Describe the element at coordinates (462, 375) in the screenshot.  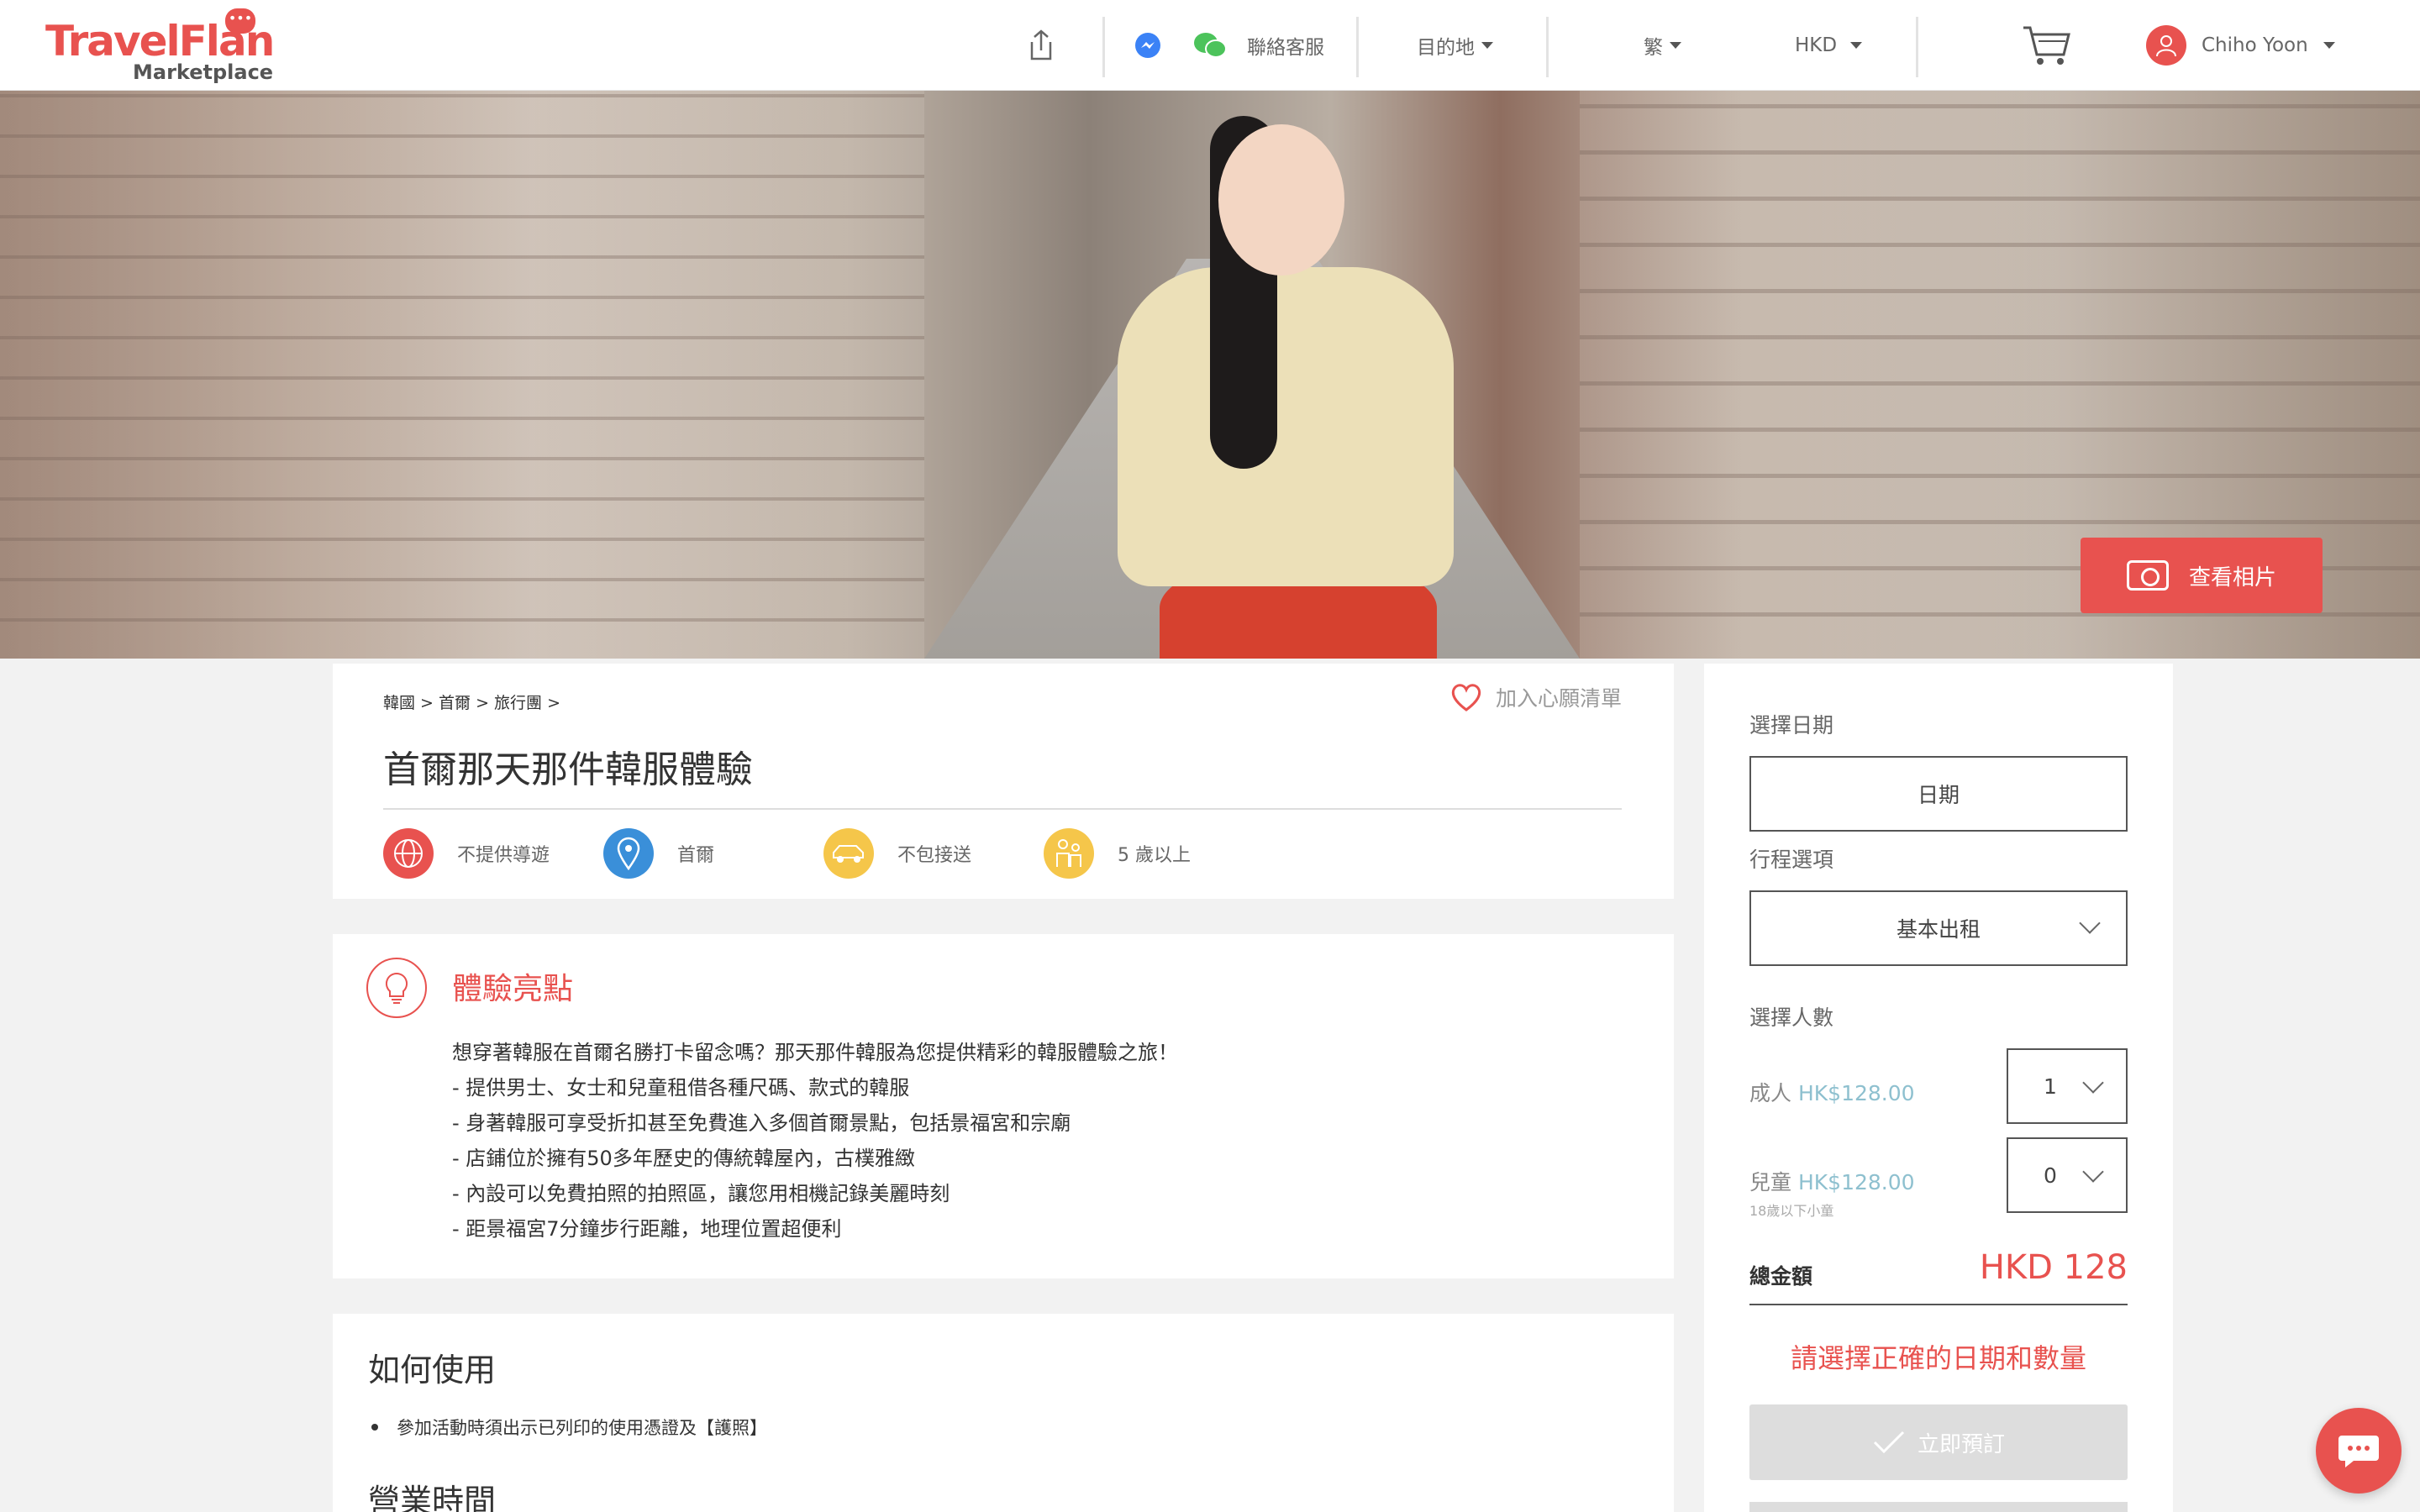
I see `stone-wall-left` at that location.